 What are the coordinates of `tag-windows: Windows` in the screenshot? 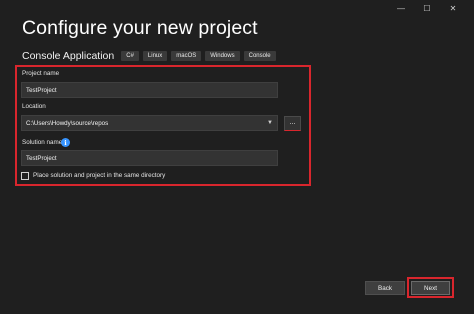 It's located at (222, 56).